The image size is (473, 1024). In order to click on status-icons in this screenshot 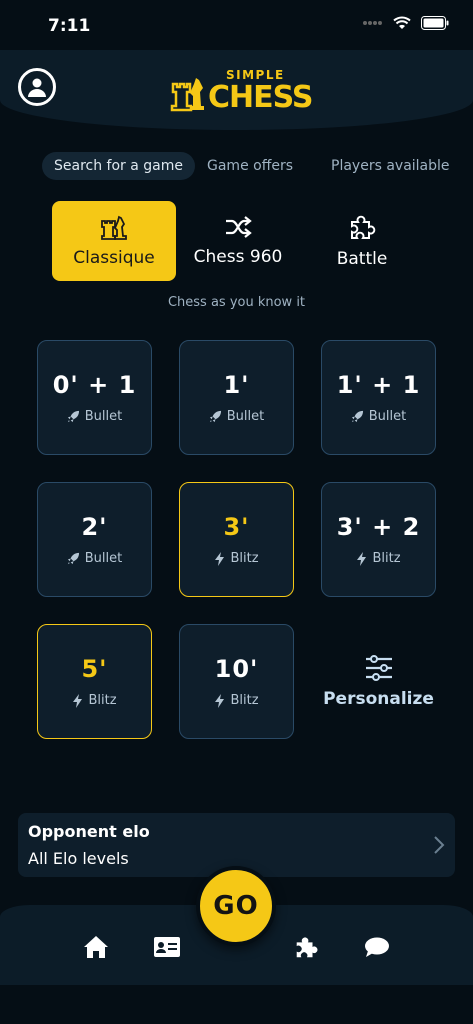, I will do `click(406, 23)`.